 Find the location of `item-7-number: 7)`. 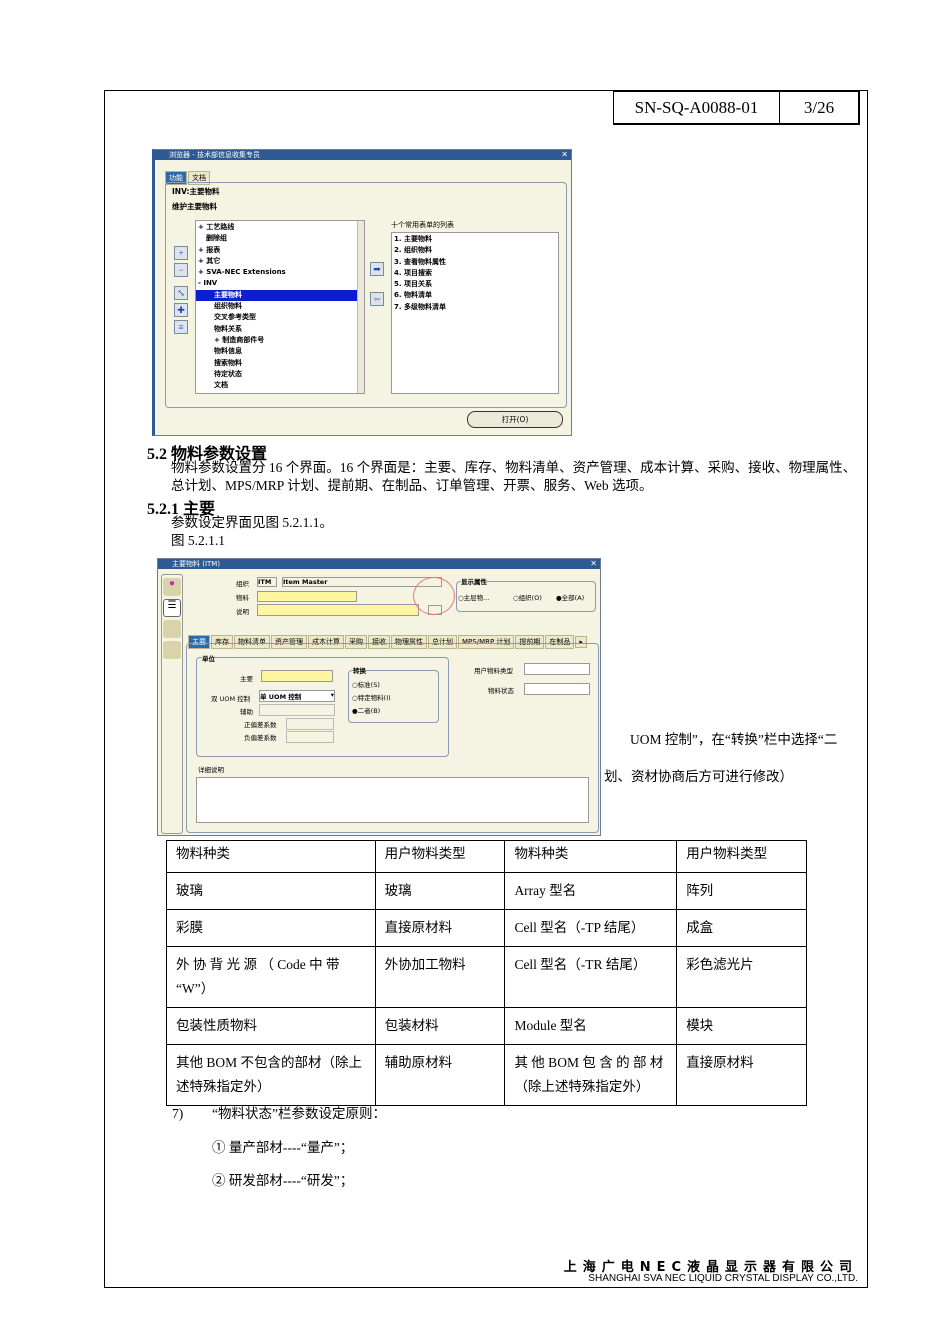

item-7-number: 7) is located at coordinates (178, 1113).